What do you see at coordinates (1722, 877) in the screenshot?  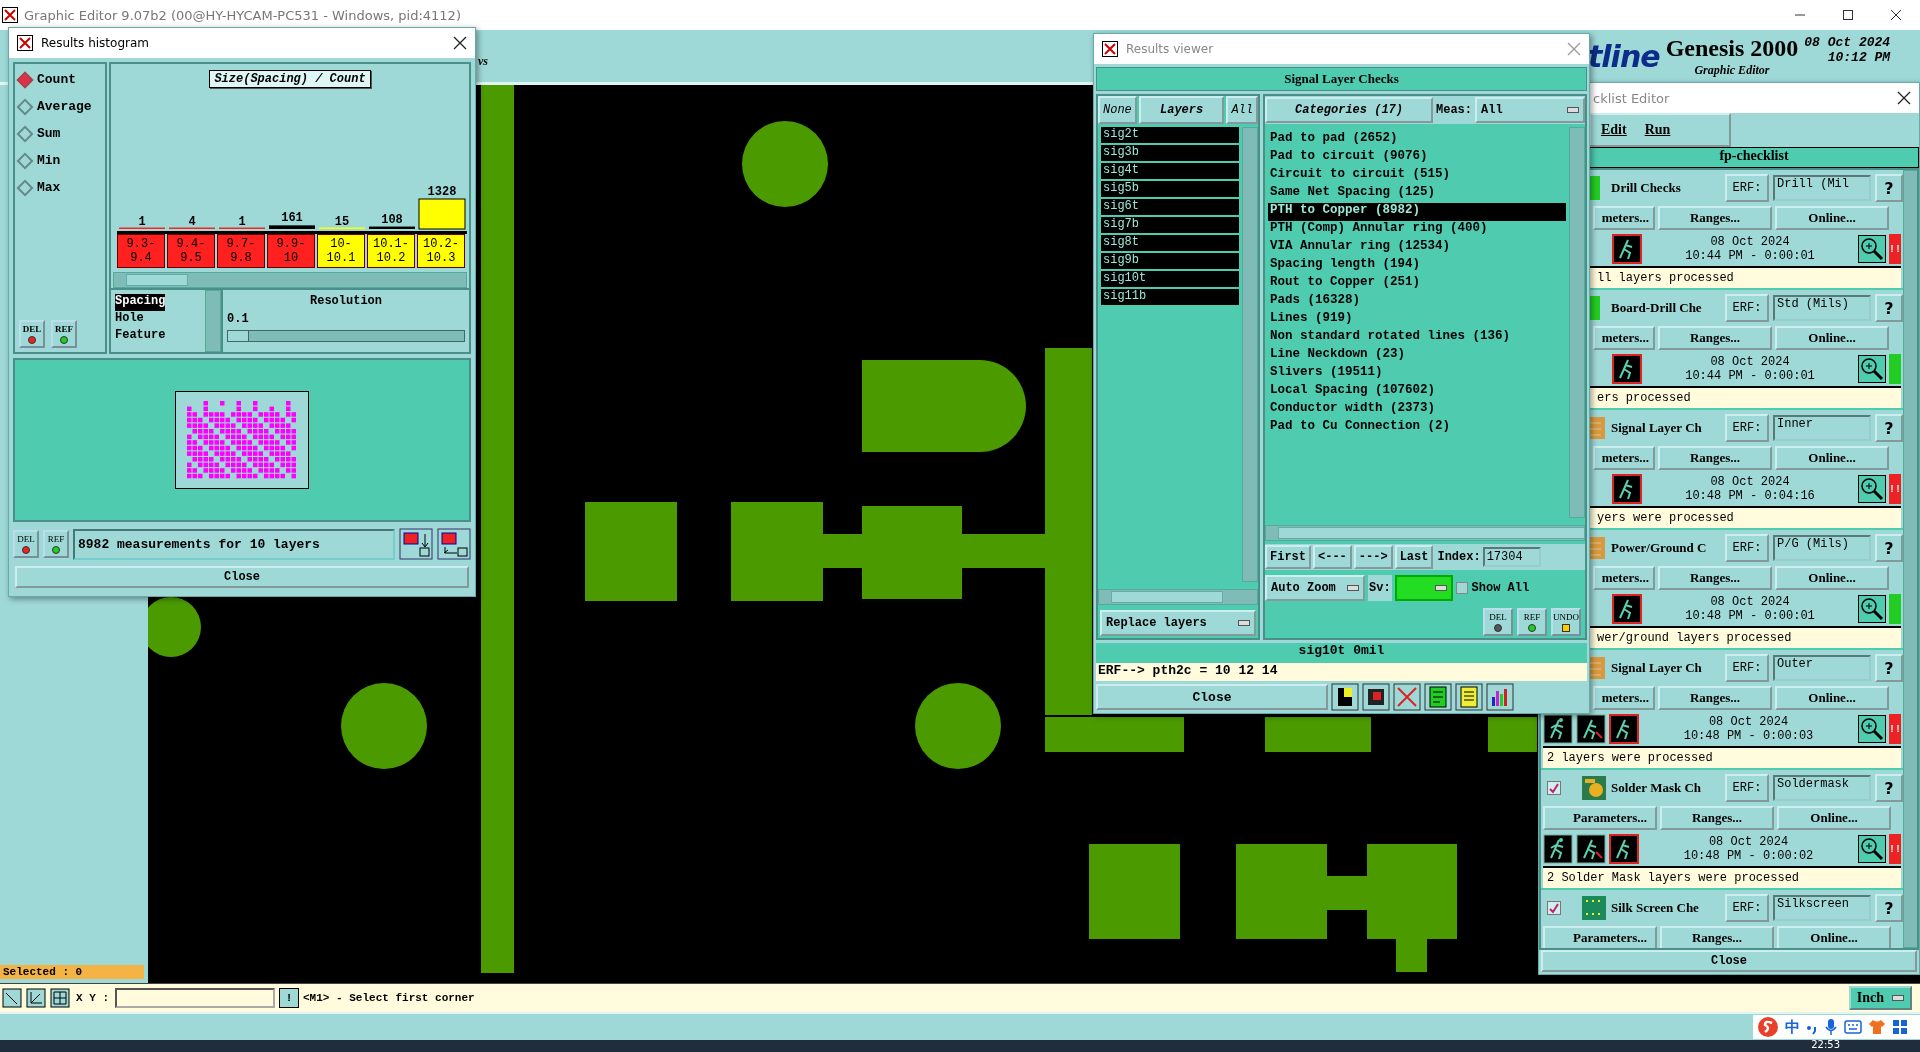 I see `check-status-text: 2 Solder Mask layers were processed` at bounding box center [1722, 877].